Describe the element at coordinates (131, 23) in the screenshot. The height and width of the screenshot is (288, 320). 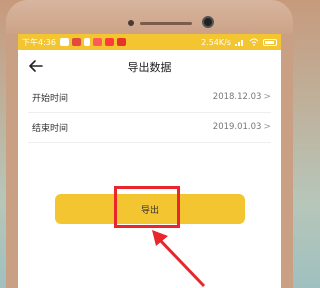
I see `sensor-icon` at that location.